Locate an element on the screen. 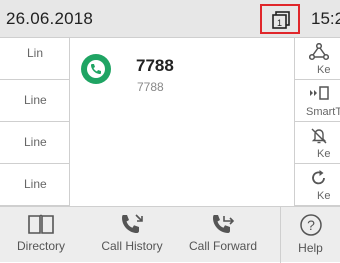 Image resolution: width=340 pixels, height=263 pixels. time-label: 15:26 is located at coordinates (325, 18).